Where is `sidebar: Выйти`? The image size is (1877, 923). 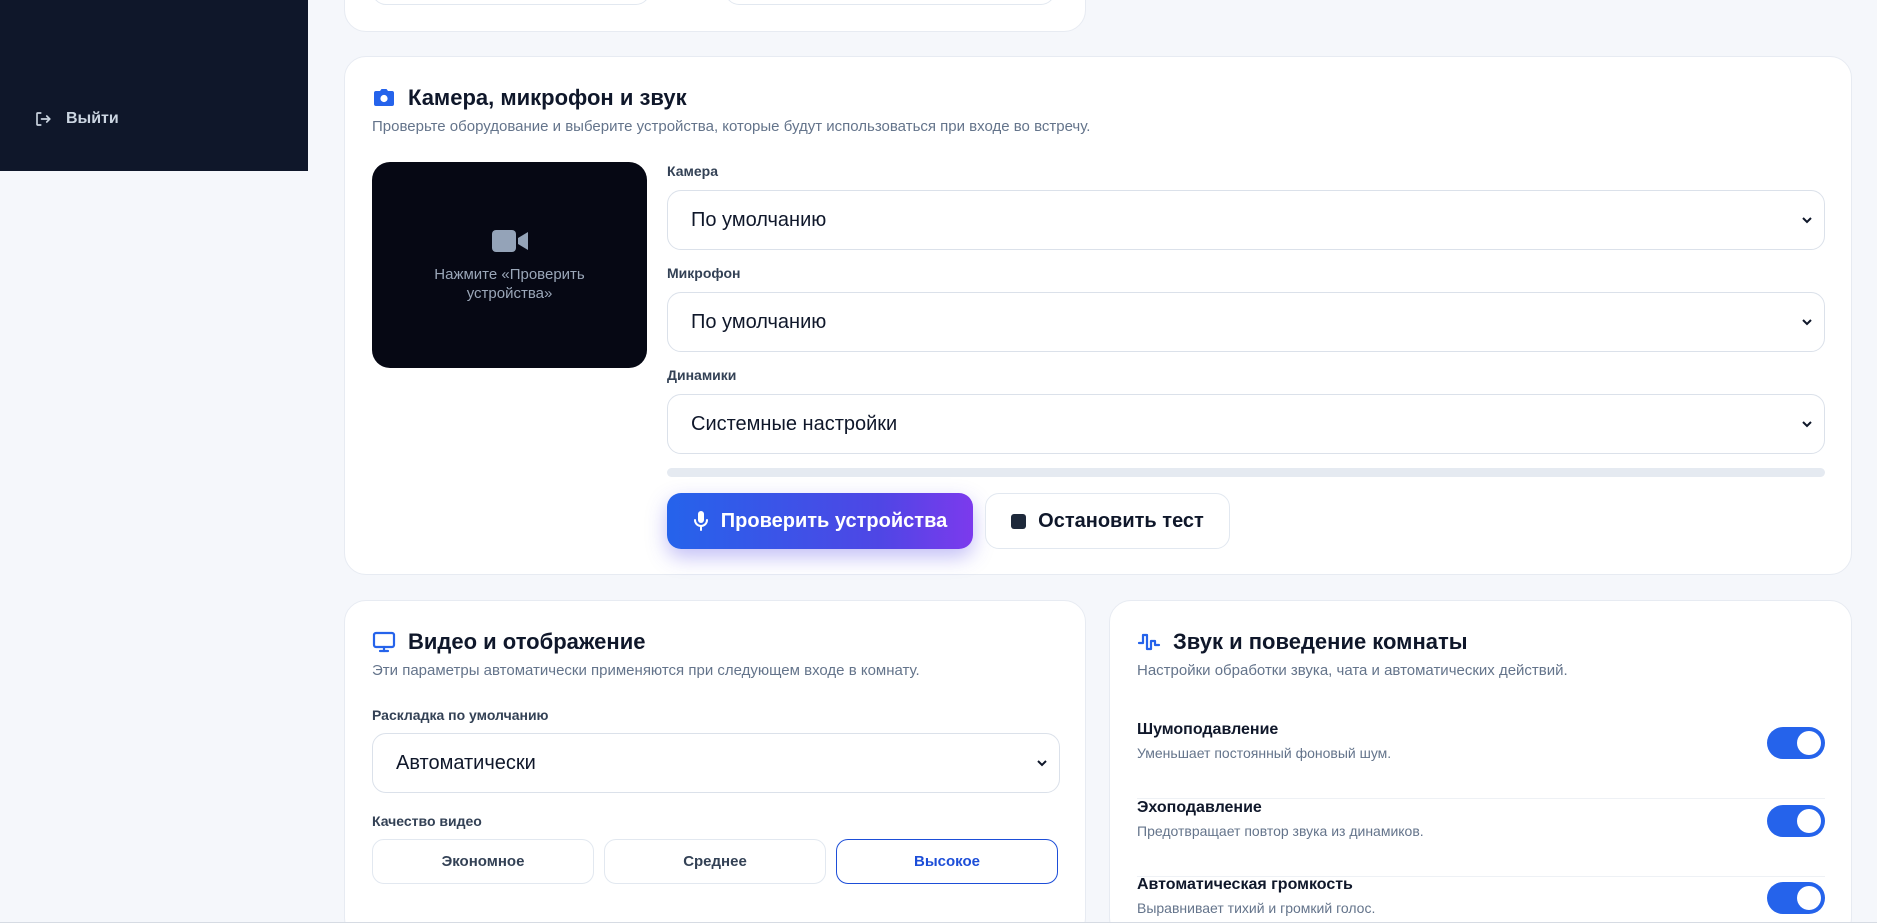
sidebar: Выйти is located at coordinates (154, 85).